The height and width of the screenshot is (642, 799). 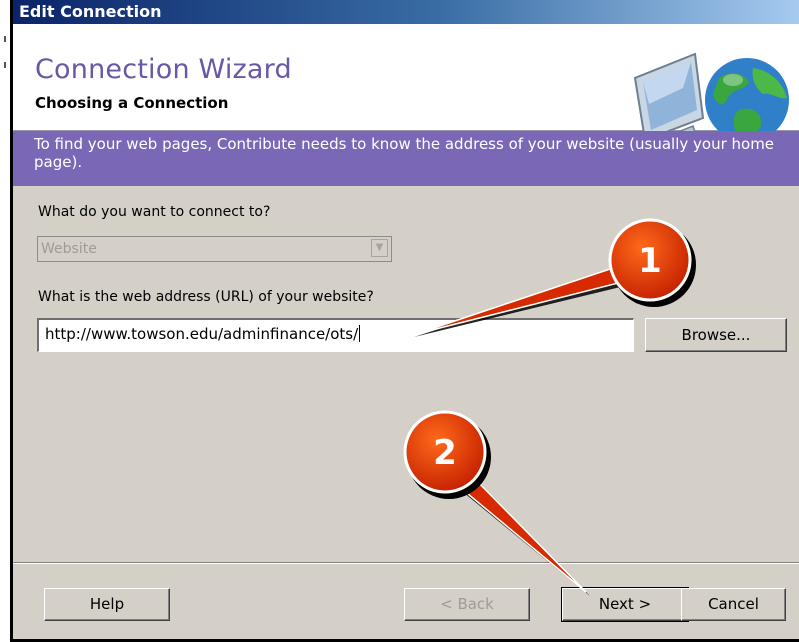 What do you see at coordinates (406, 563) in the screenshot?
I see `footer-divider` at bounding box center [406, 563].